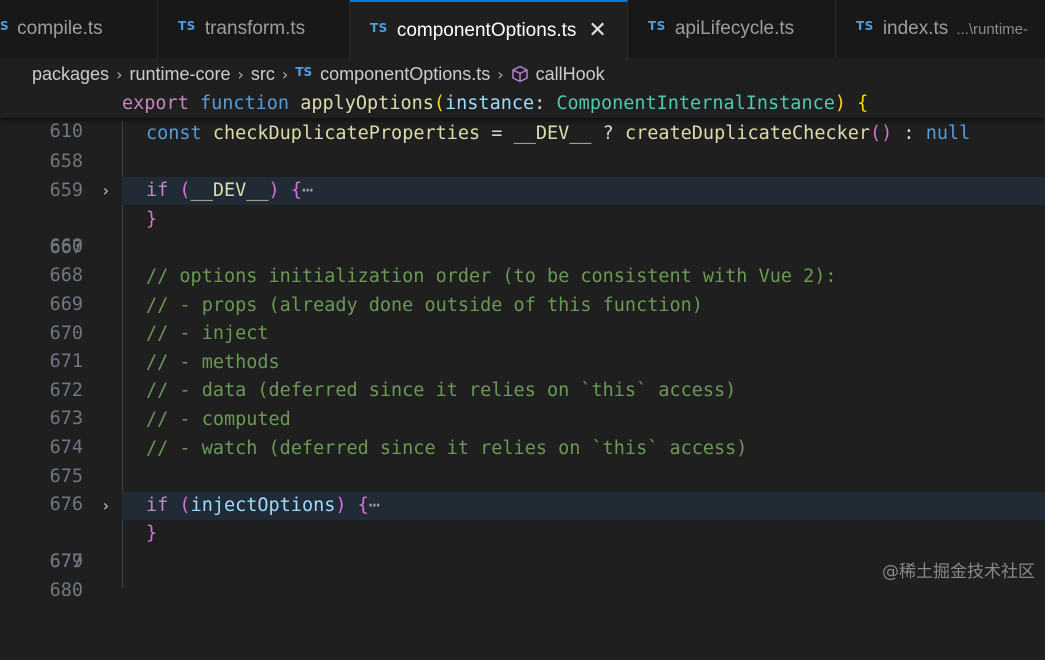 The height and width of the screenshot is (660, 1045). What do you see at coordinates (405, 74) in the screenshot?
I see `breadcrumb-item-file: componentOptions.ts` at bounding box center [405, 74].